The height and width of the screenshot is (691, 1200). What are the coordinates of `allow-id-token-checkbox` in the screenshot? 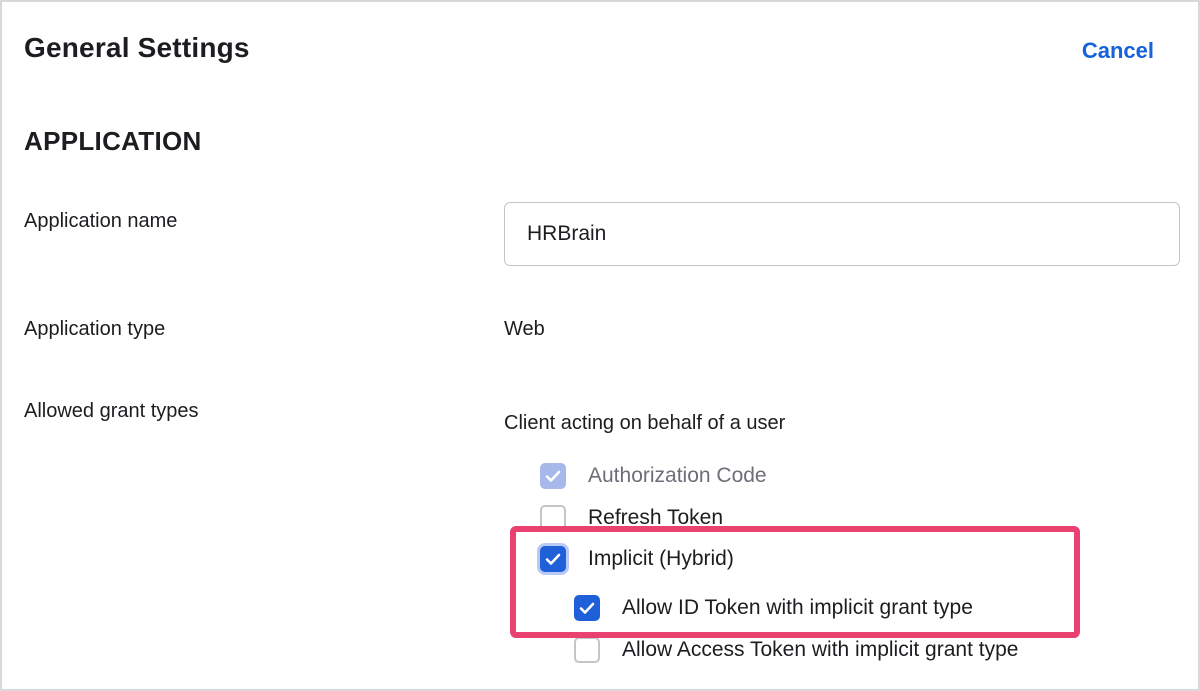 It's located at (587, 608).